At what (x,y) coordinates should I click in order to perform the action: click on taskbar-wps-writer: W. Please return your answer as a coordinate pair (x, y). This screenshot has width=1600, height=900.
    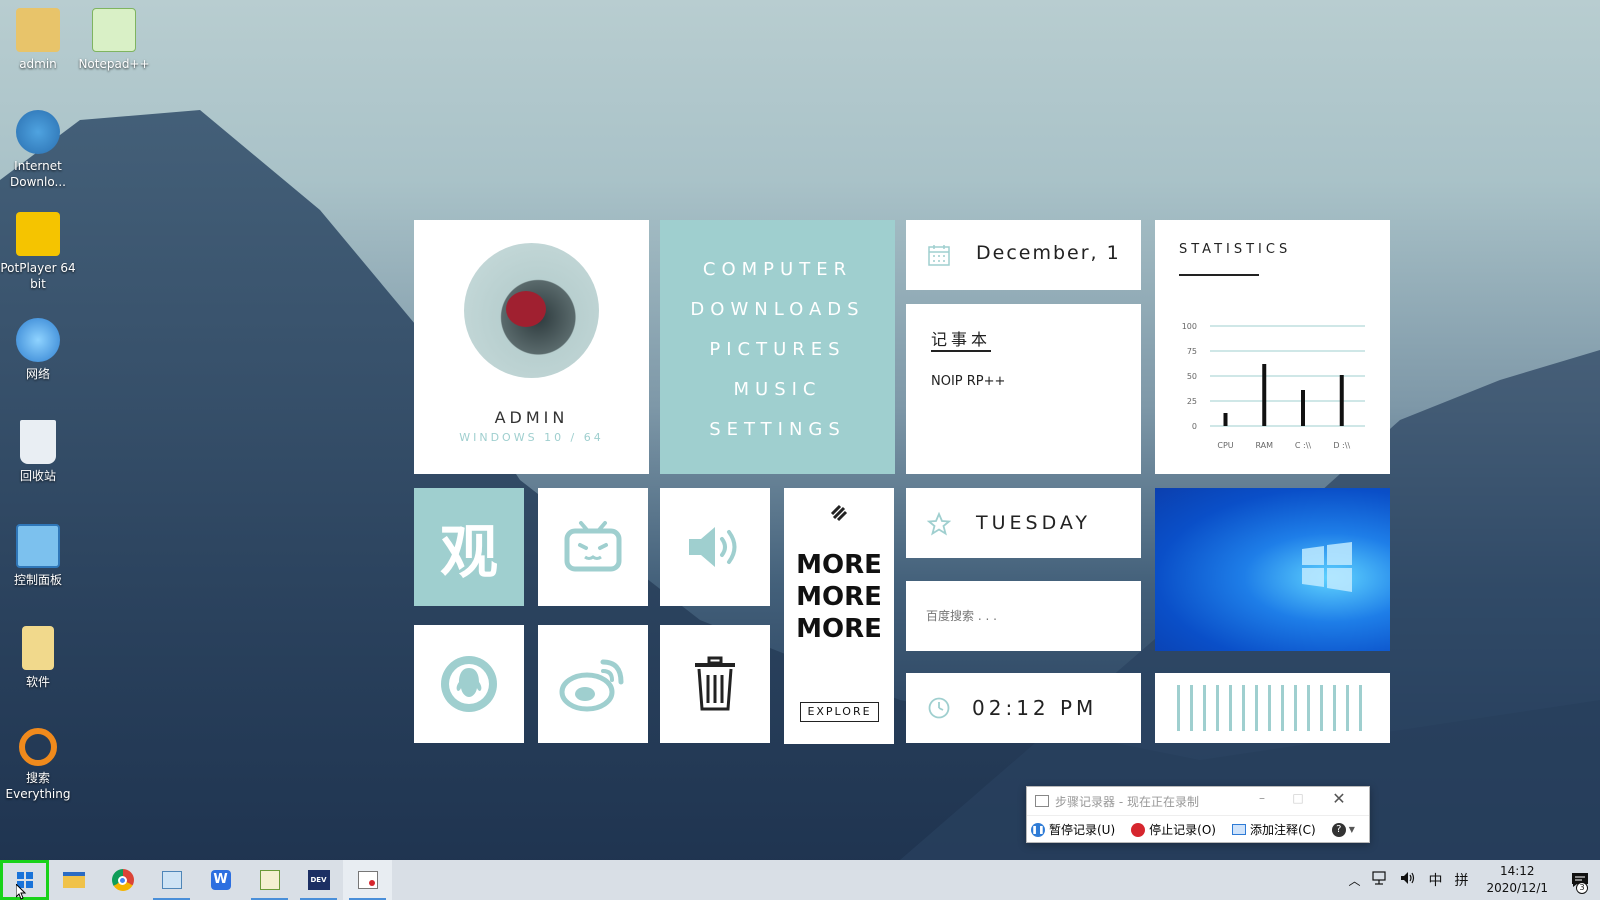
    Looking at the image, I should click on (220, 880).